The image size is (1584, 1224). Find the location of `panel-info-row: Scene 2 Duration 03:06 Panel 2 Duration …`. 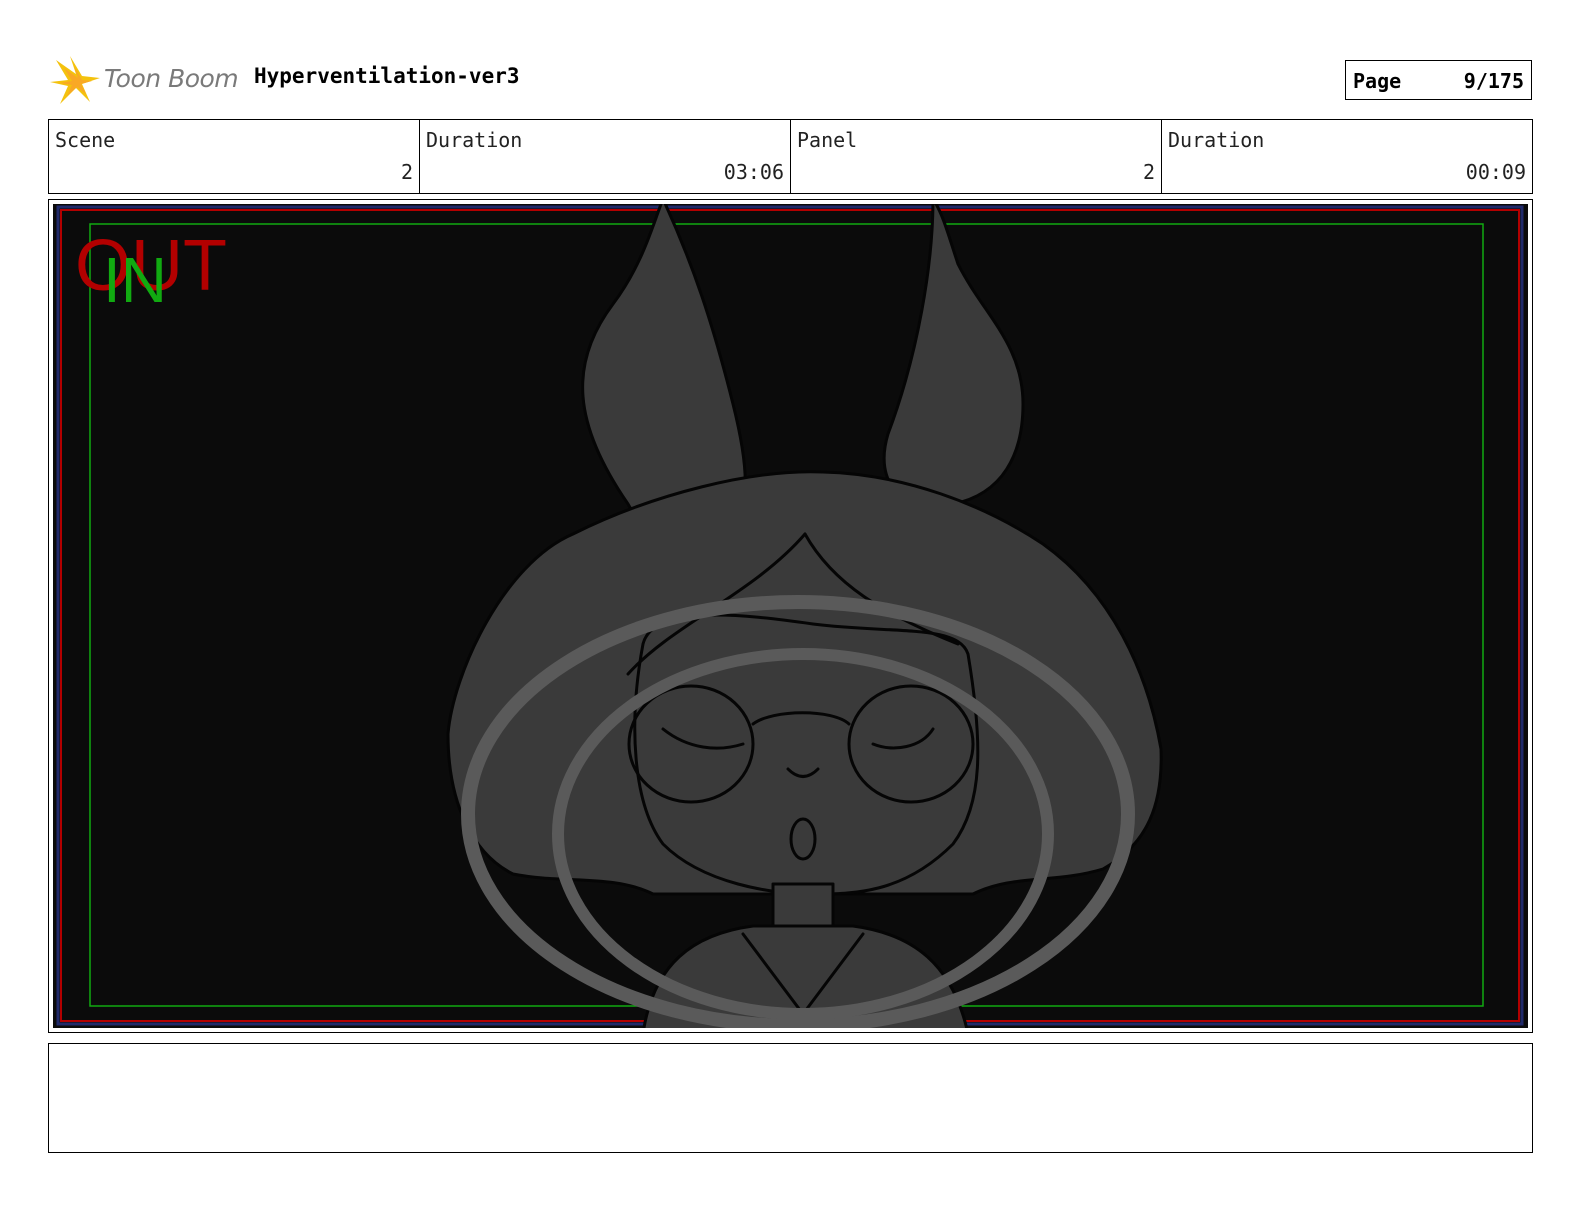

panel-info-row: Scene 2 Duration 03:06 Panel 2 Duration … is located at coordinates (790, 156).